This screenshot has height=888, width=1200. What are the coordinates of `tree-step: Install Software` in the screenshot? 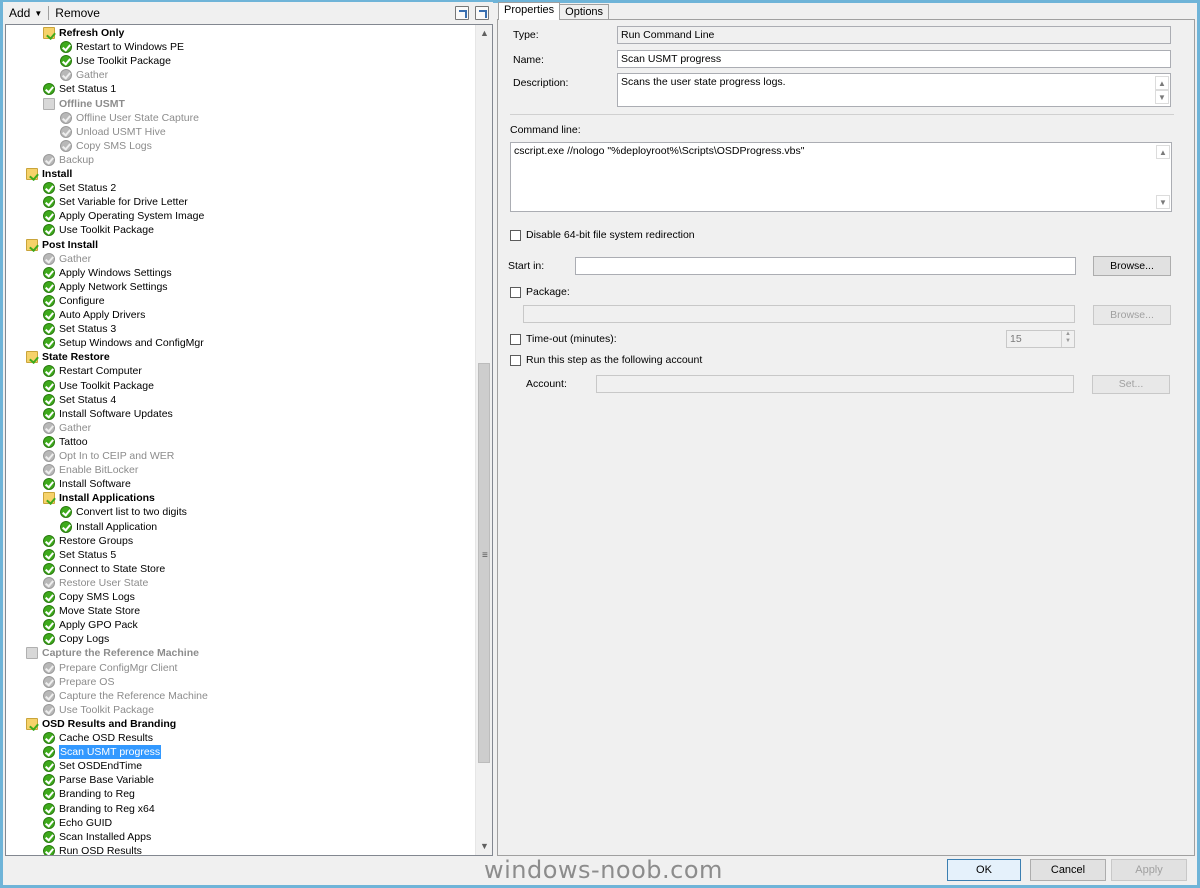 It's located at (87, 484).